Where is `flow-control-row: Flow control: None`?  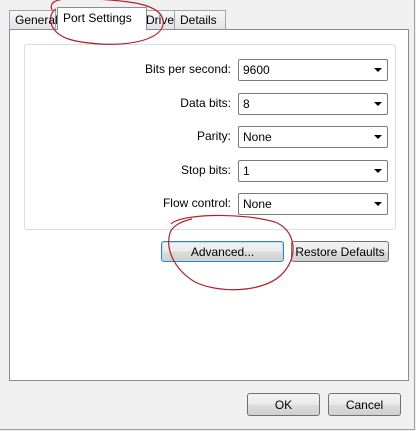
flow-control-row: Flow control: None is located at coordinates (210, 204).